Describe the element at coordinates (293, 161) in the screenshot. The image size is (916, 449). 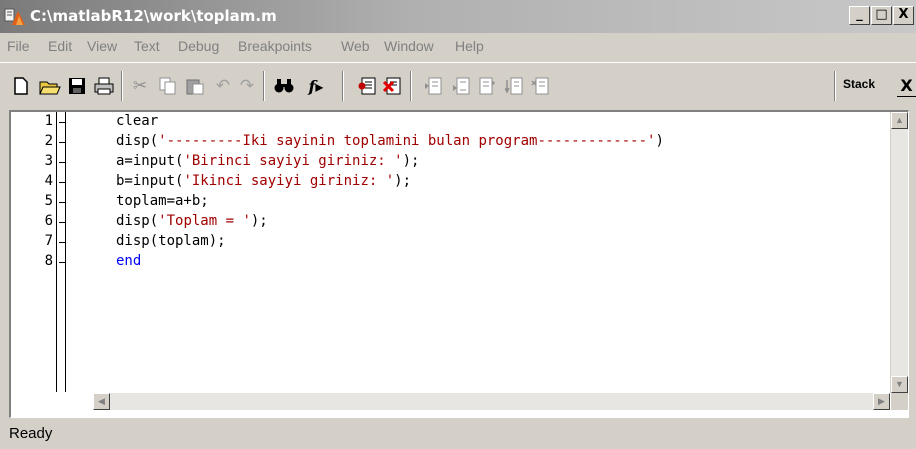
I see `code-string: 'Birinci sayiyi giriniz: '` at that location.